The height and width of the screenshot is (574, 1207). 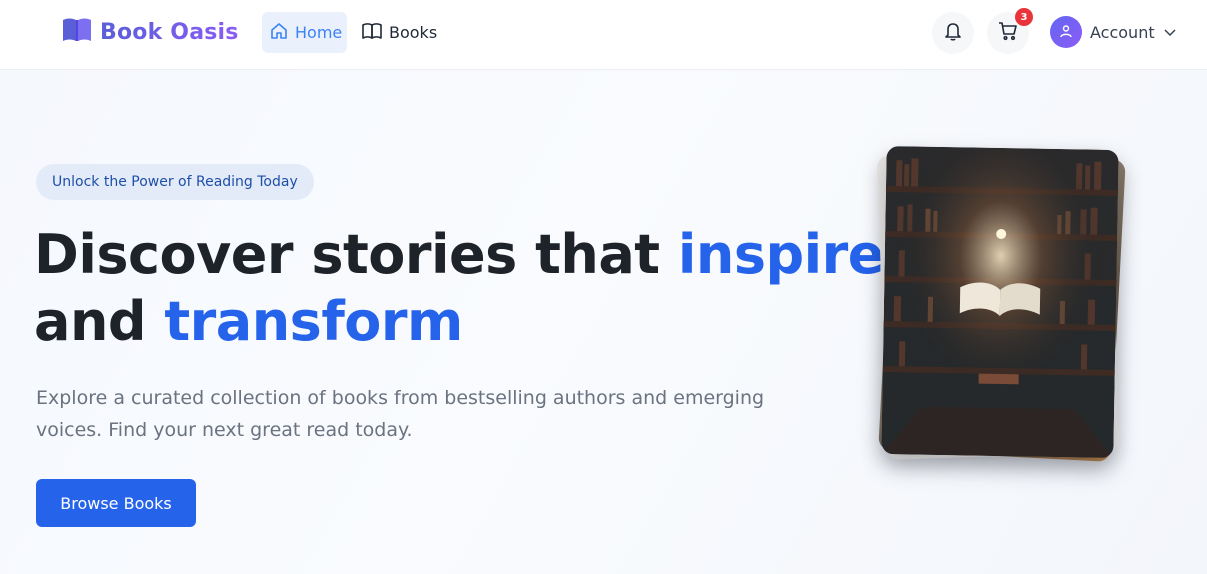 I want to click on nav-item-books: Books, so click(x=398, y=32).